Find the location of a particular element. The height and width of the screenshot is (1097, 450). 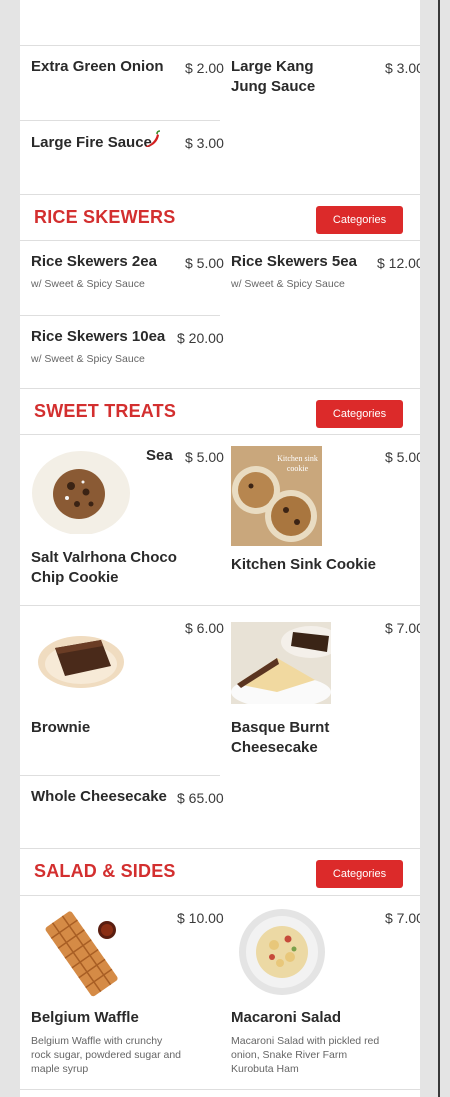

cheesecake-image is located at coordinates (281, 663).